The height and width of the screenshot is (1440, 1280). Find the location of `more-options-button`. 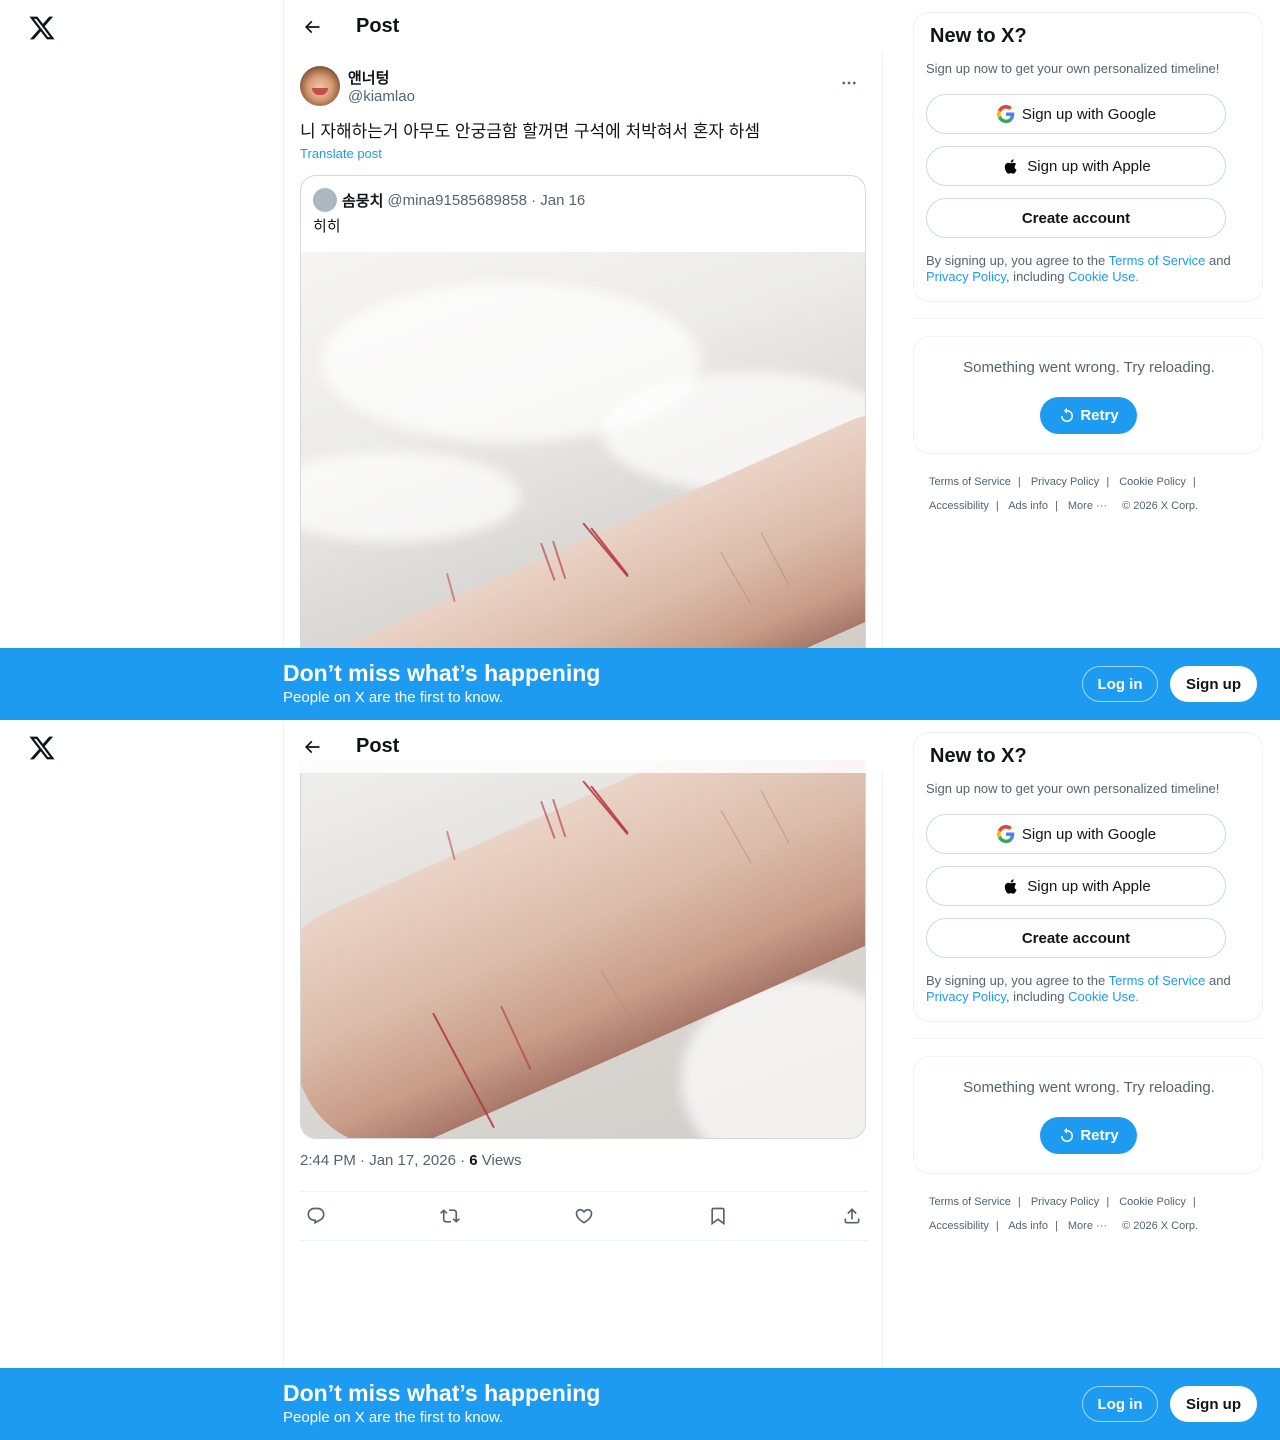

more-options-button is located at coordinates (849, 83).